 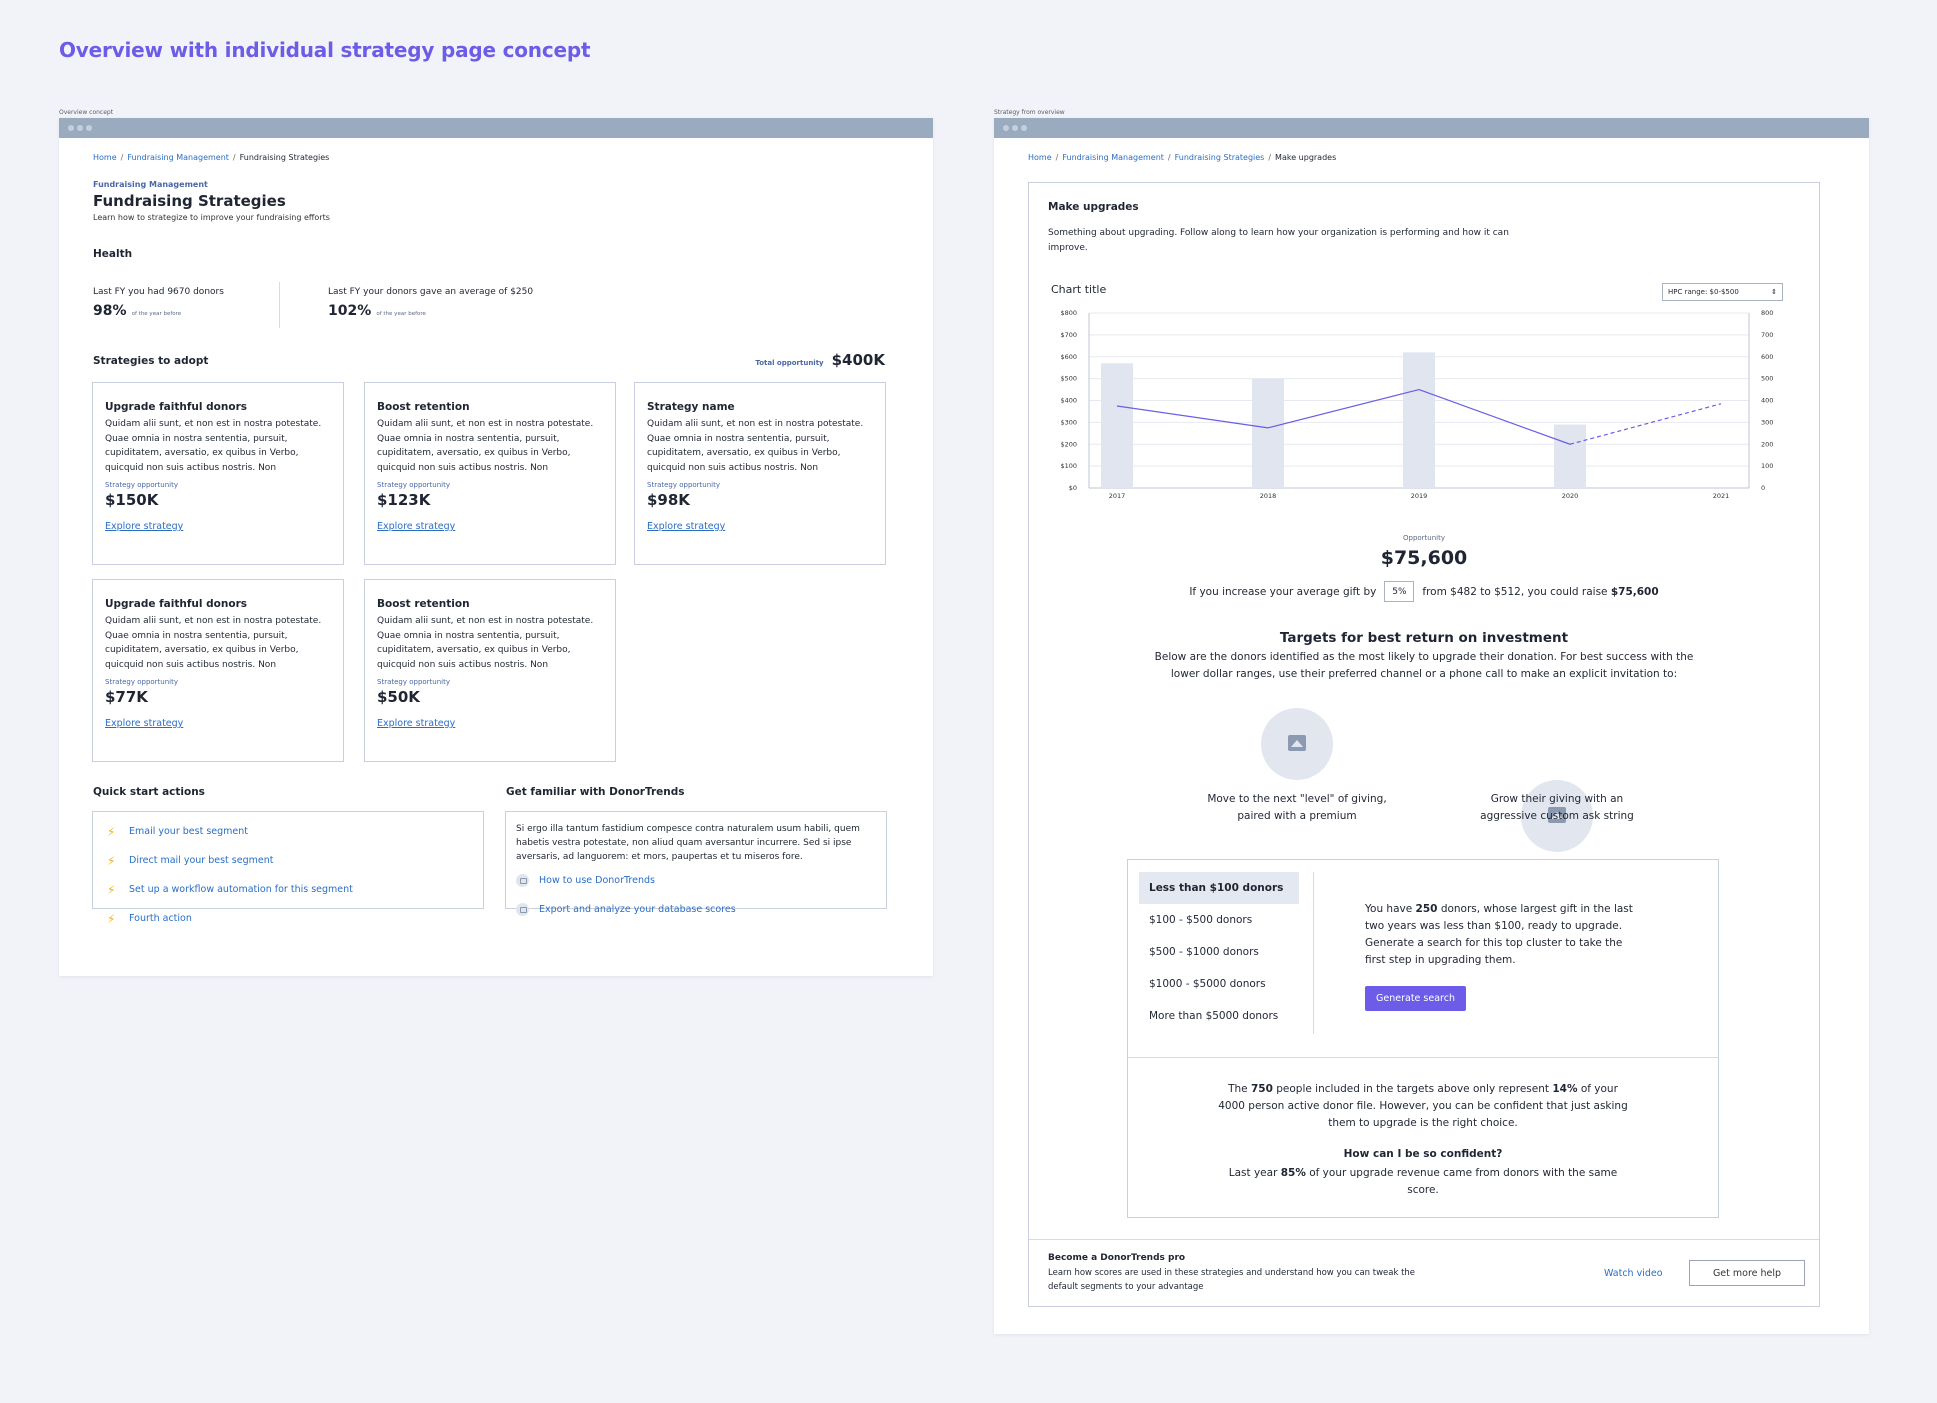 I want to click on sentence-amount: $75,600, so click(x=1634, y=591).